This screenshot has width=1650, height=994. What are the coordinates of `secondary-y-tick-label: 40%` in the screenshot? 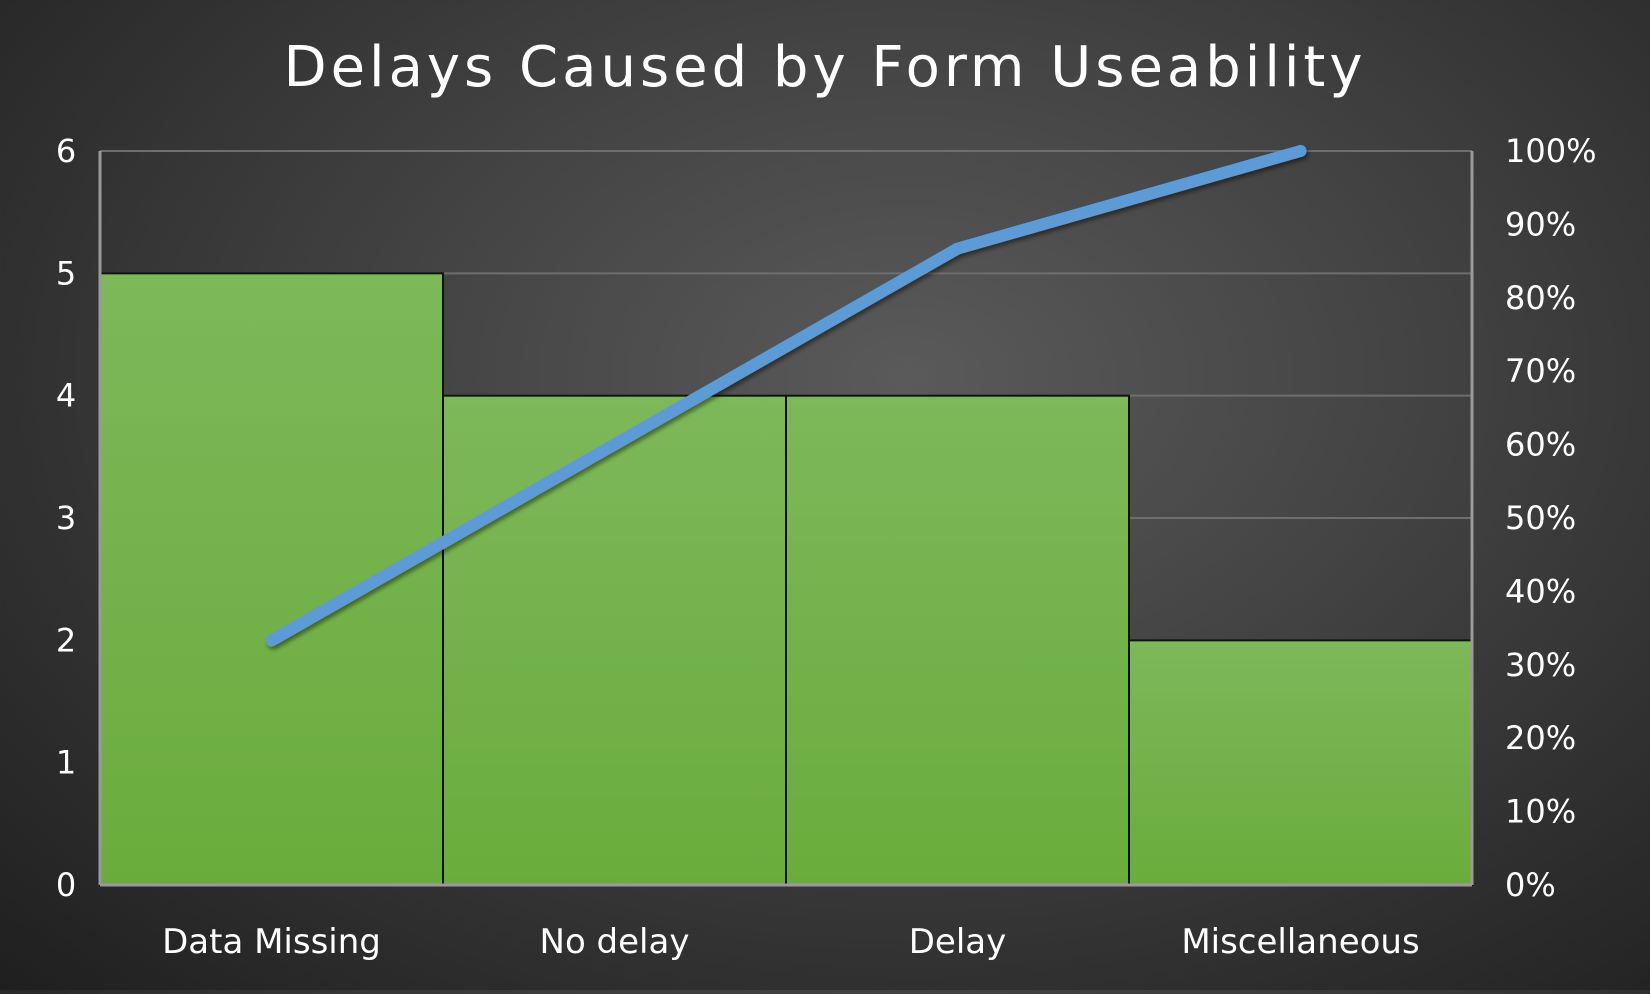 It's located at (1540, 591).